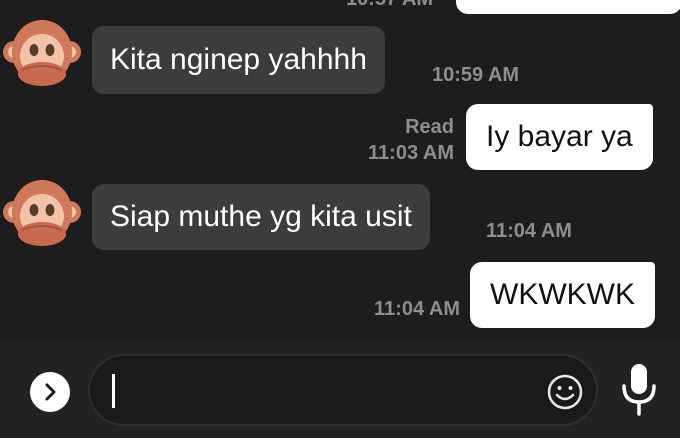 The height and width of the screenshot is (438, 680). Describe the element at coordinates (261, 217) in the screenshot. I see `message-bubble-incoming: Siap muthe yg kita usit` at that location.